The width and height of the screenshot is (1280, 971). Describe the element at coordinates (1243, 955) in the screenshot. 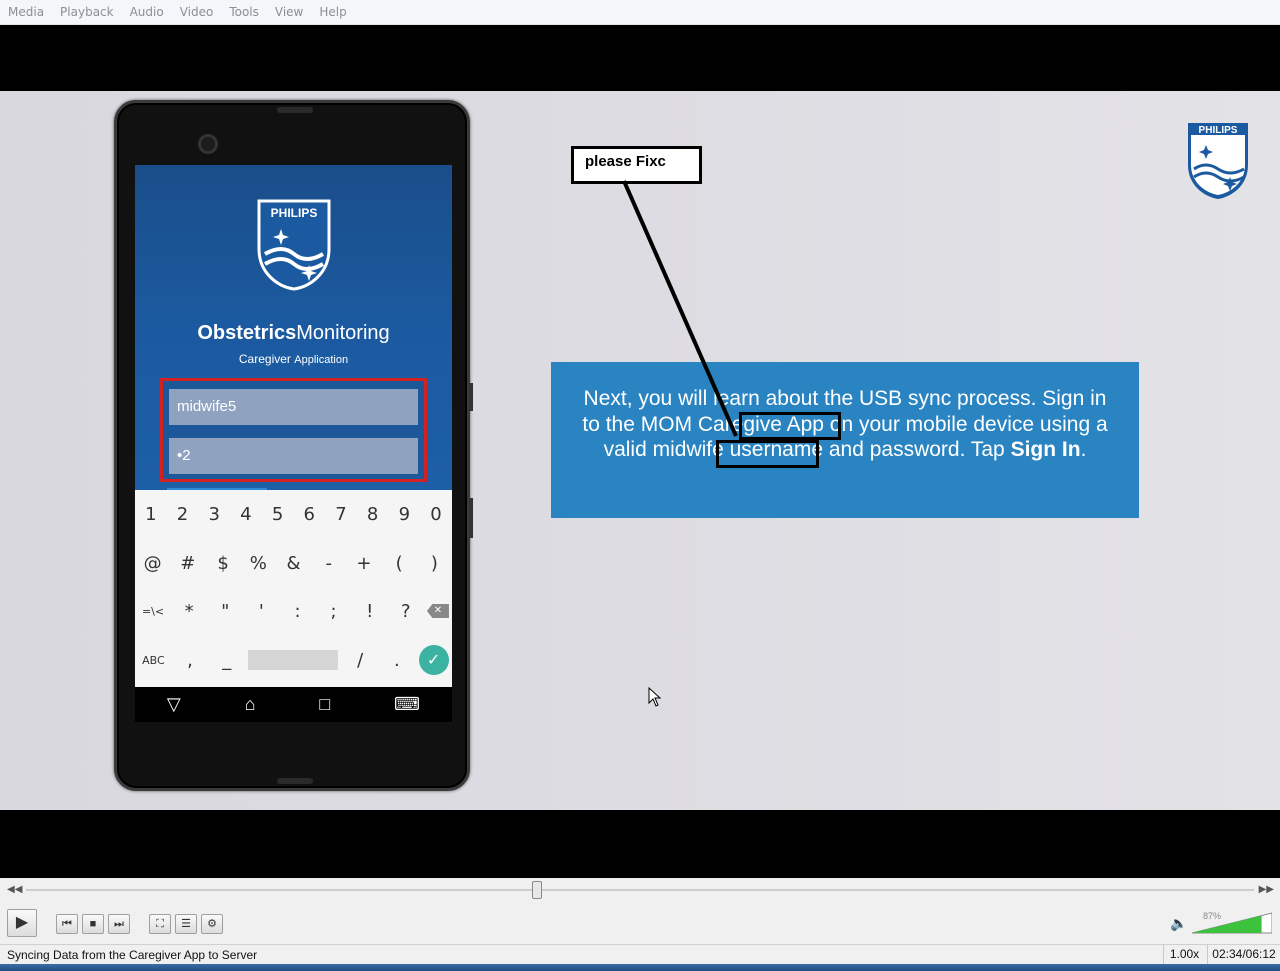

I see `playback-time: 02:34/06:12` at that location.